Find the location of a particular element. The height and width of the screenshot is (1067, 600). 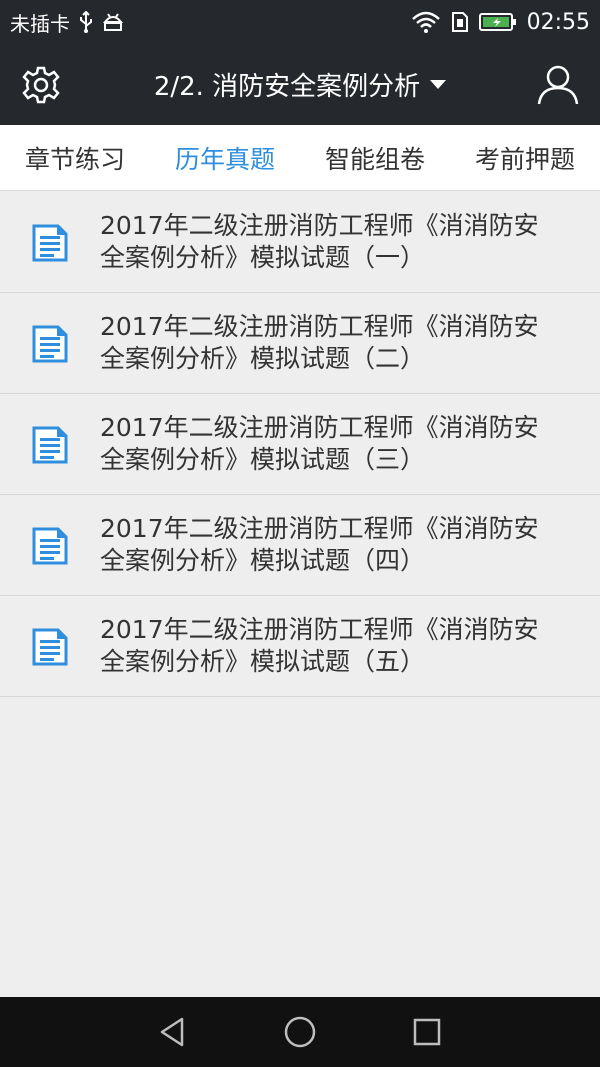

list-item: 2017年二级注册消防工程师《消消防安 全案例分析》模拟试题（二） is located at coordinates (300, 343).